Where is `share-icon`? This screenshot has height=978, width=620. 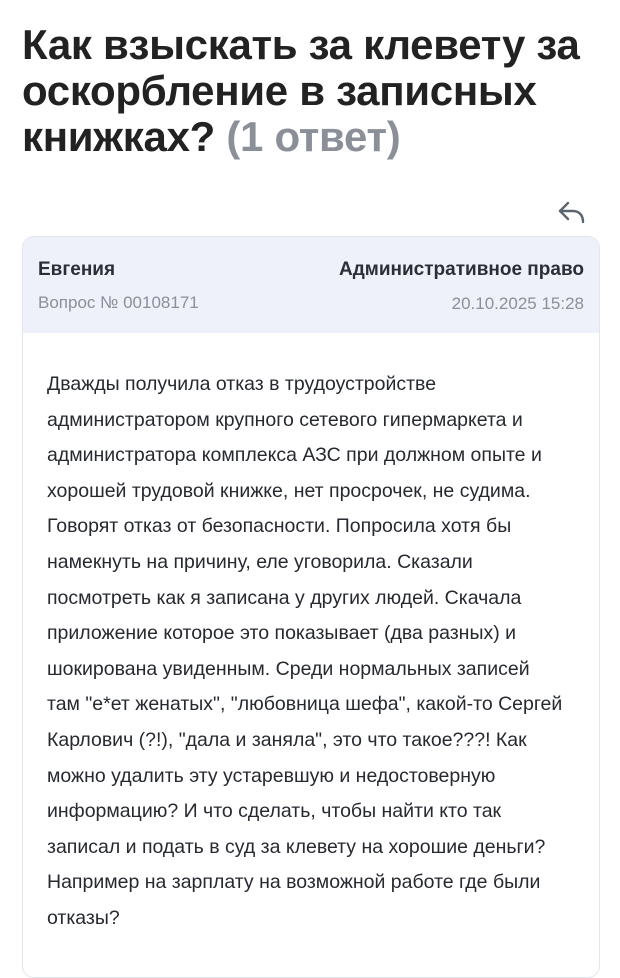
share-icon is located at coordinates (572, 212).